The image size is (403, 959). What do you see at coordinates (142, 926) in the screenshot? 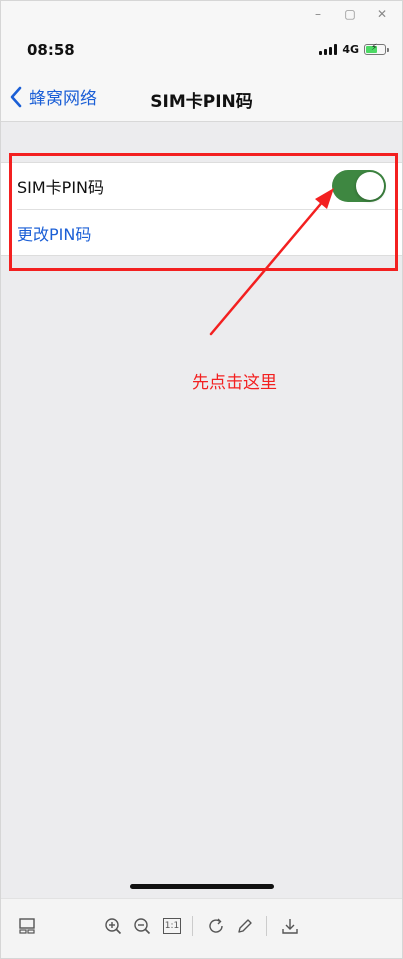
I see `zoom-out-icon` at bounding box center [142, 926].